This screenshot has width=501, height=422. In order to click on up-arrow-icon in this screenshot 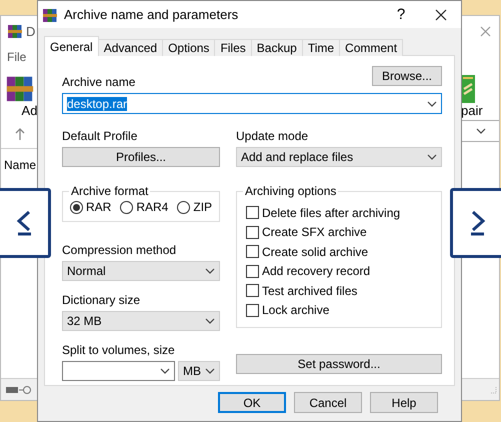, I will do `click(20, 134)`.